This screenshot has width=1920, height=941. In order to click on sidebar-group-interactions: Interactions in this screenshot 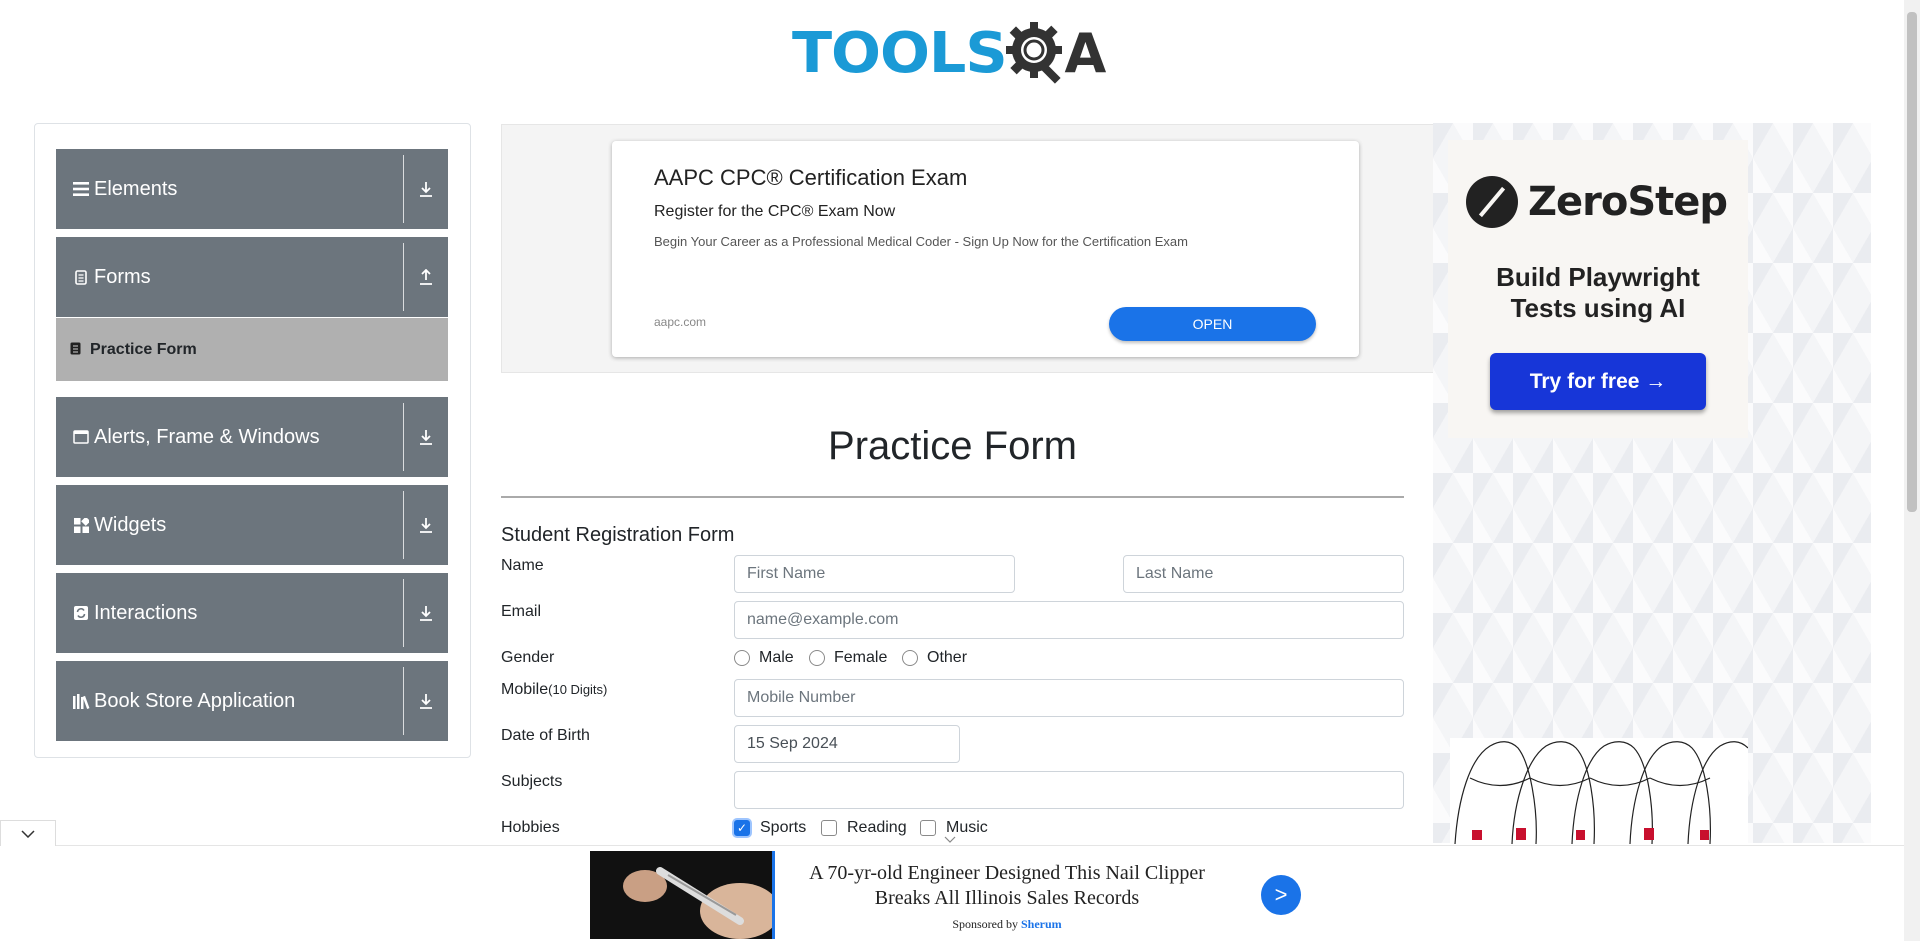, I will do `click(252, 613)`.